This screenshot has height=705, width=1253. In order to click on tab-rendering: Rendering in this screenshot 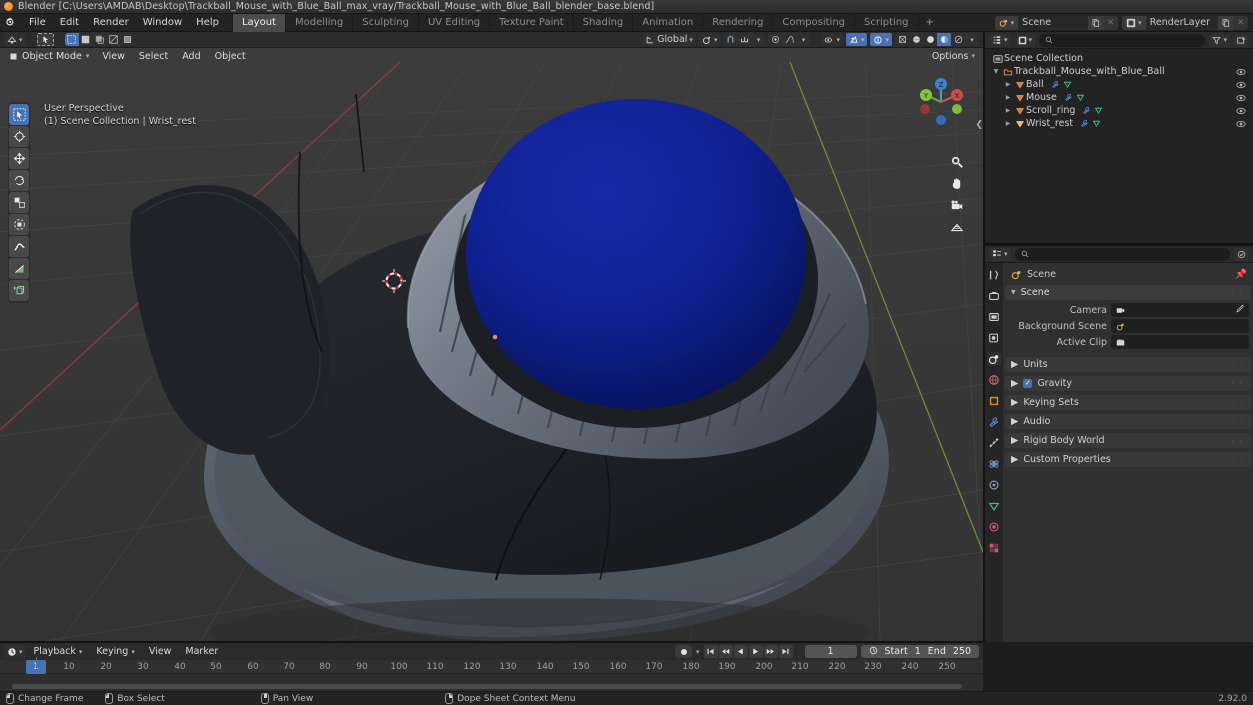, I will do `click(737, 22)`.